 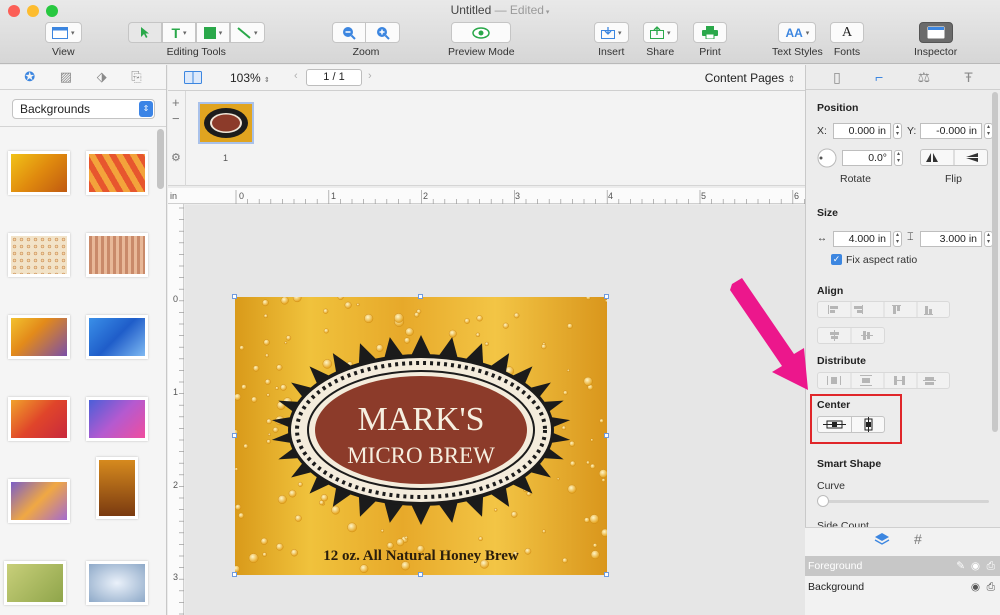 What do you see at coordinates (334, 77) in the screenshot?
I see `page-number-field: 1 / 1` at bounding box center [334, 77].